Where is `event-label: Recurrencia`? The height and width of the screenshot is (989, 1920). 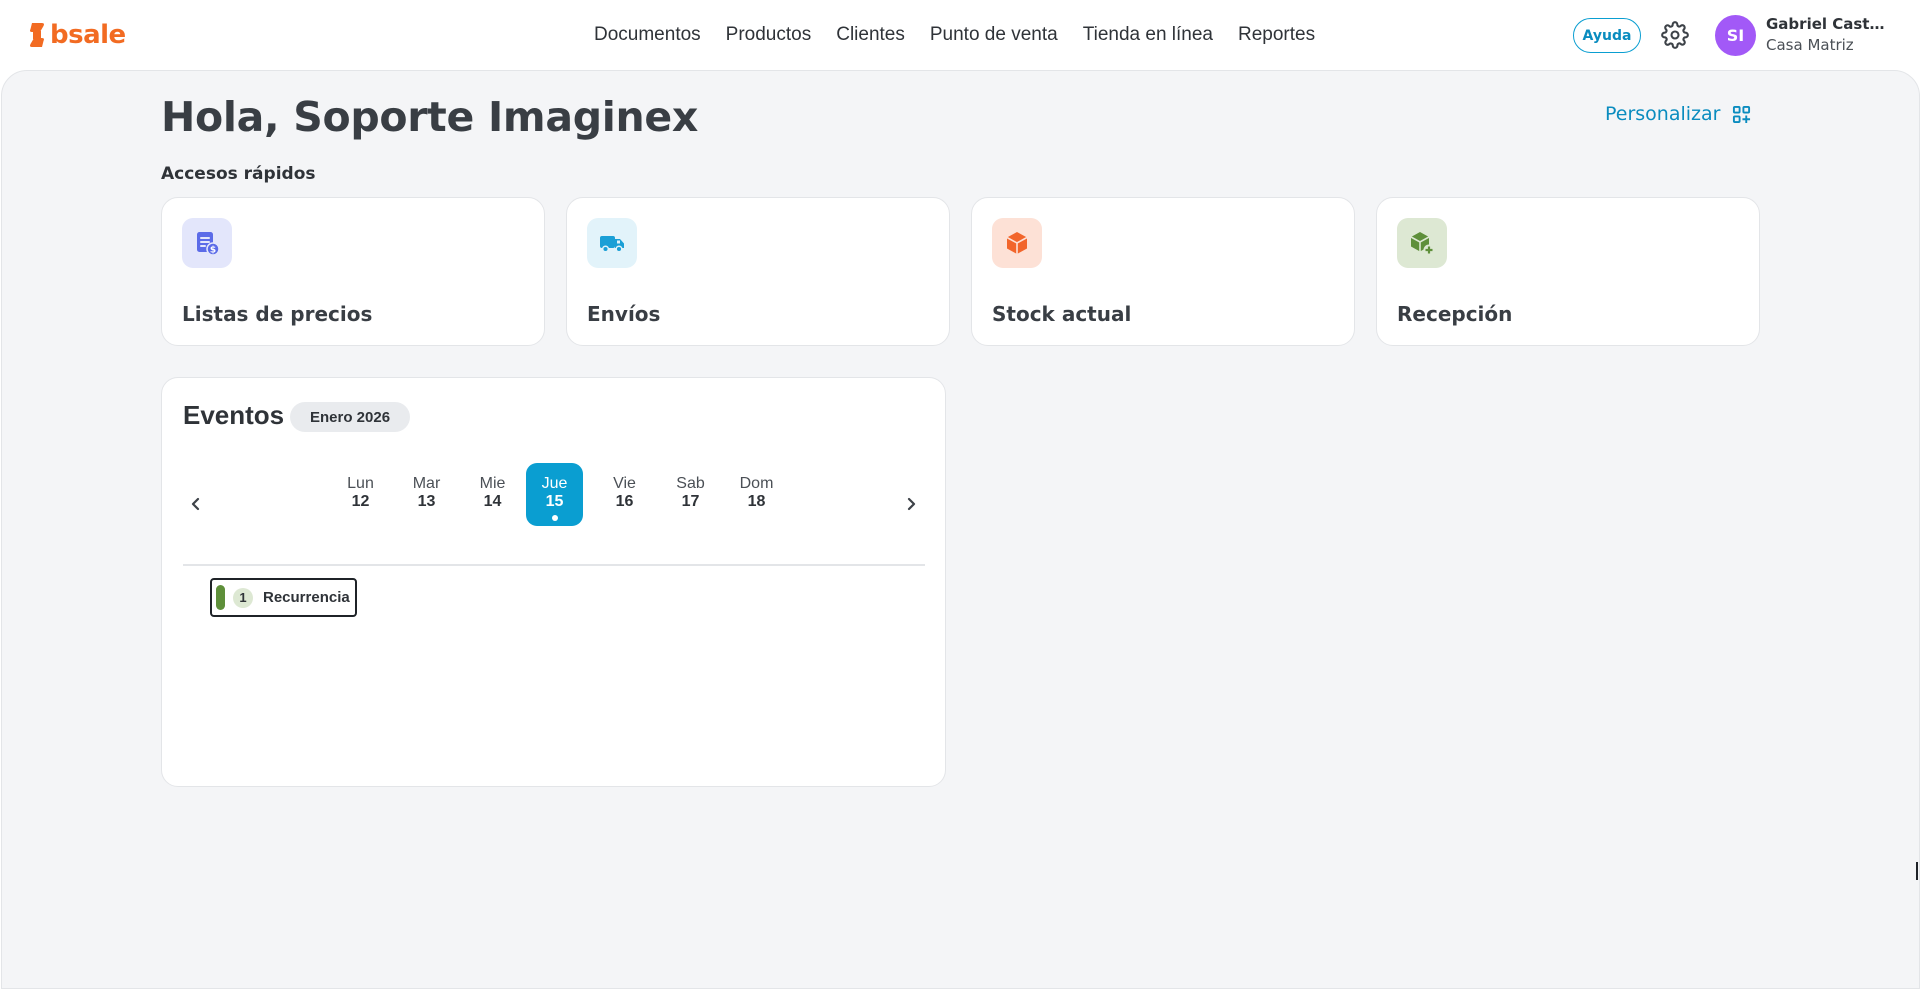
event-label: Recurrencia is located at coordinates (306, 597).